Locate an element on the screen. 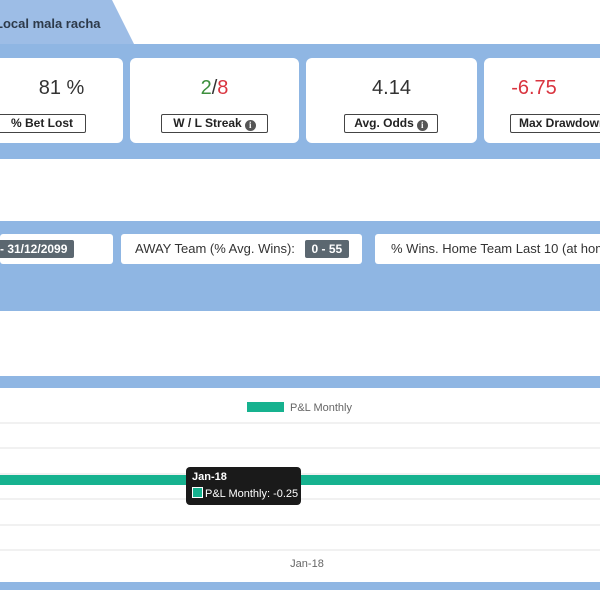 The image size is (600, 600). filter-label: % Wins. Home Team Last 10 (at home) is located at coordinates (495, 248).